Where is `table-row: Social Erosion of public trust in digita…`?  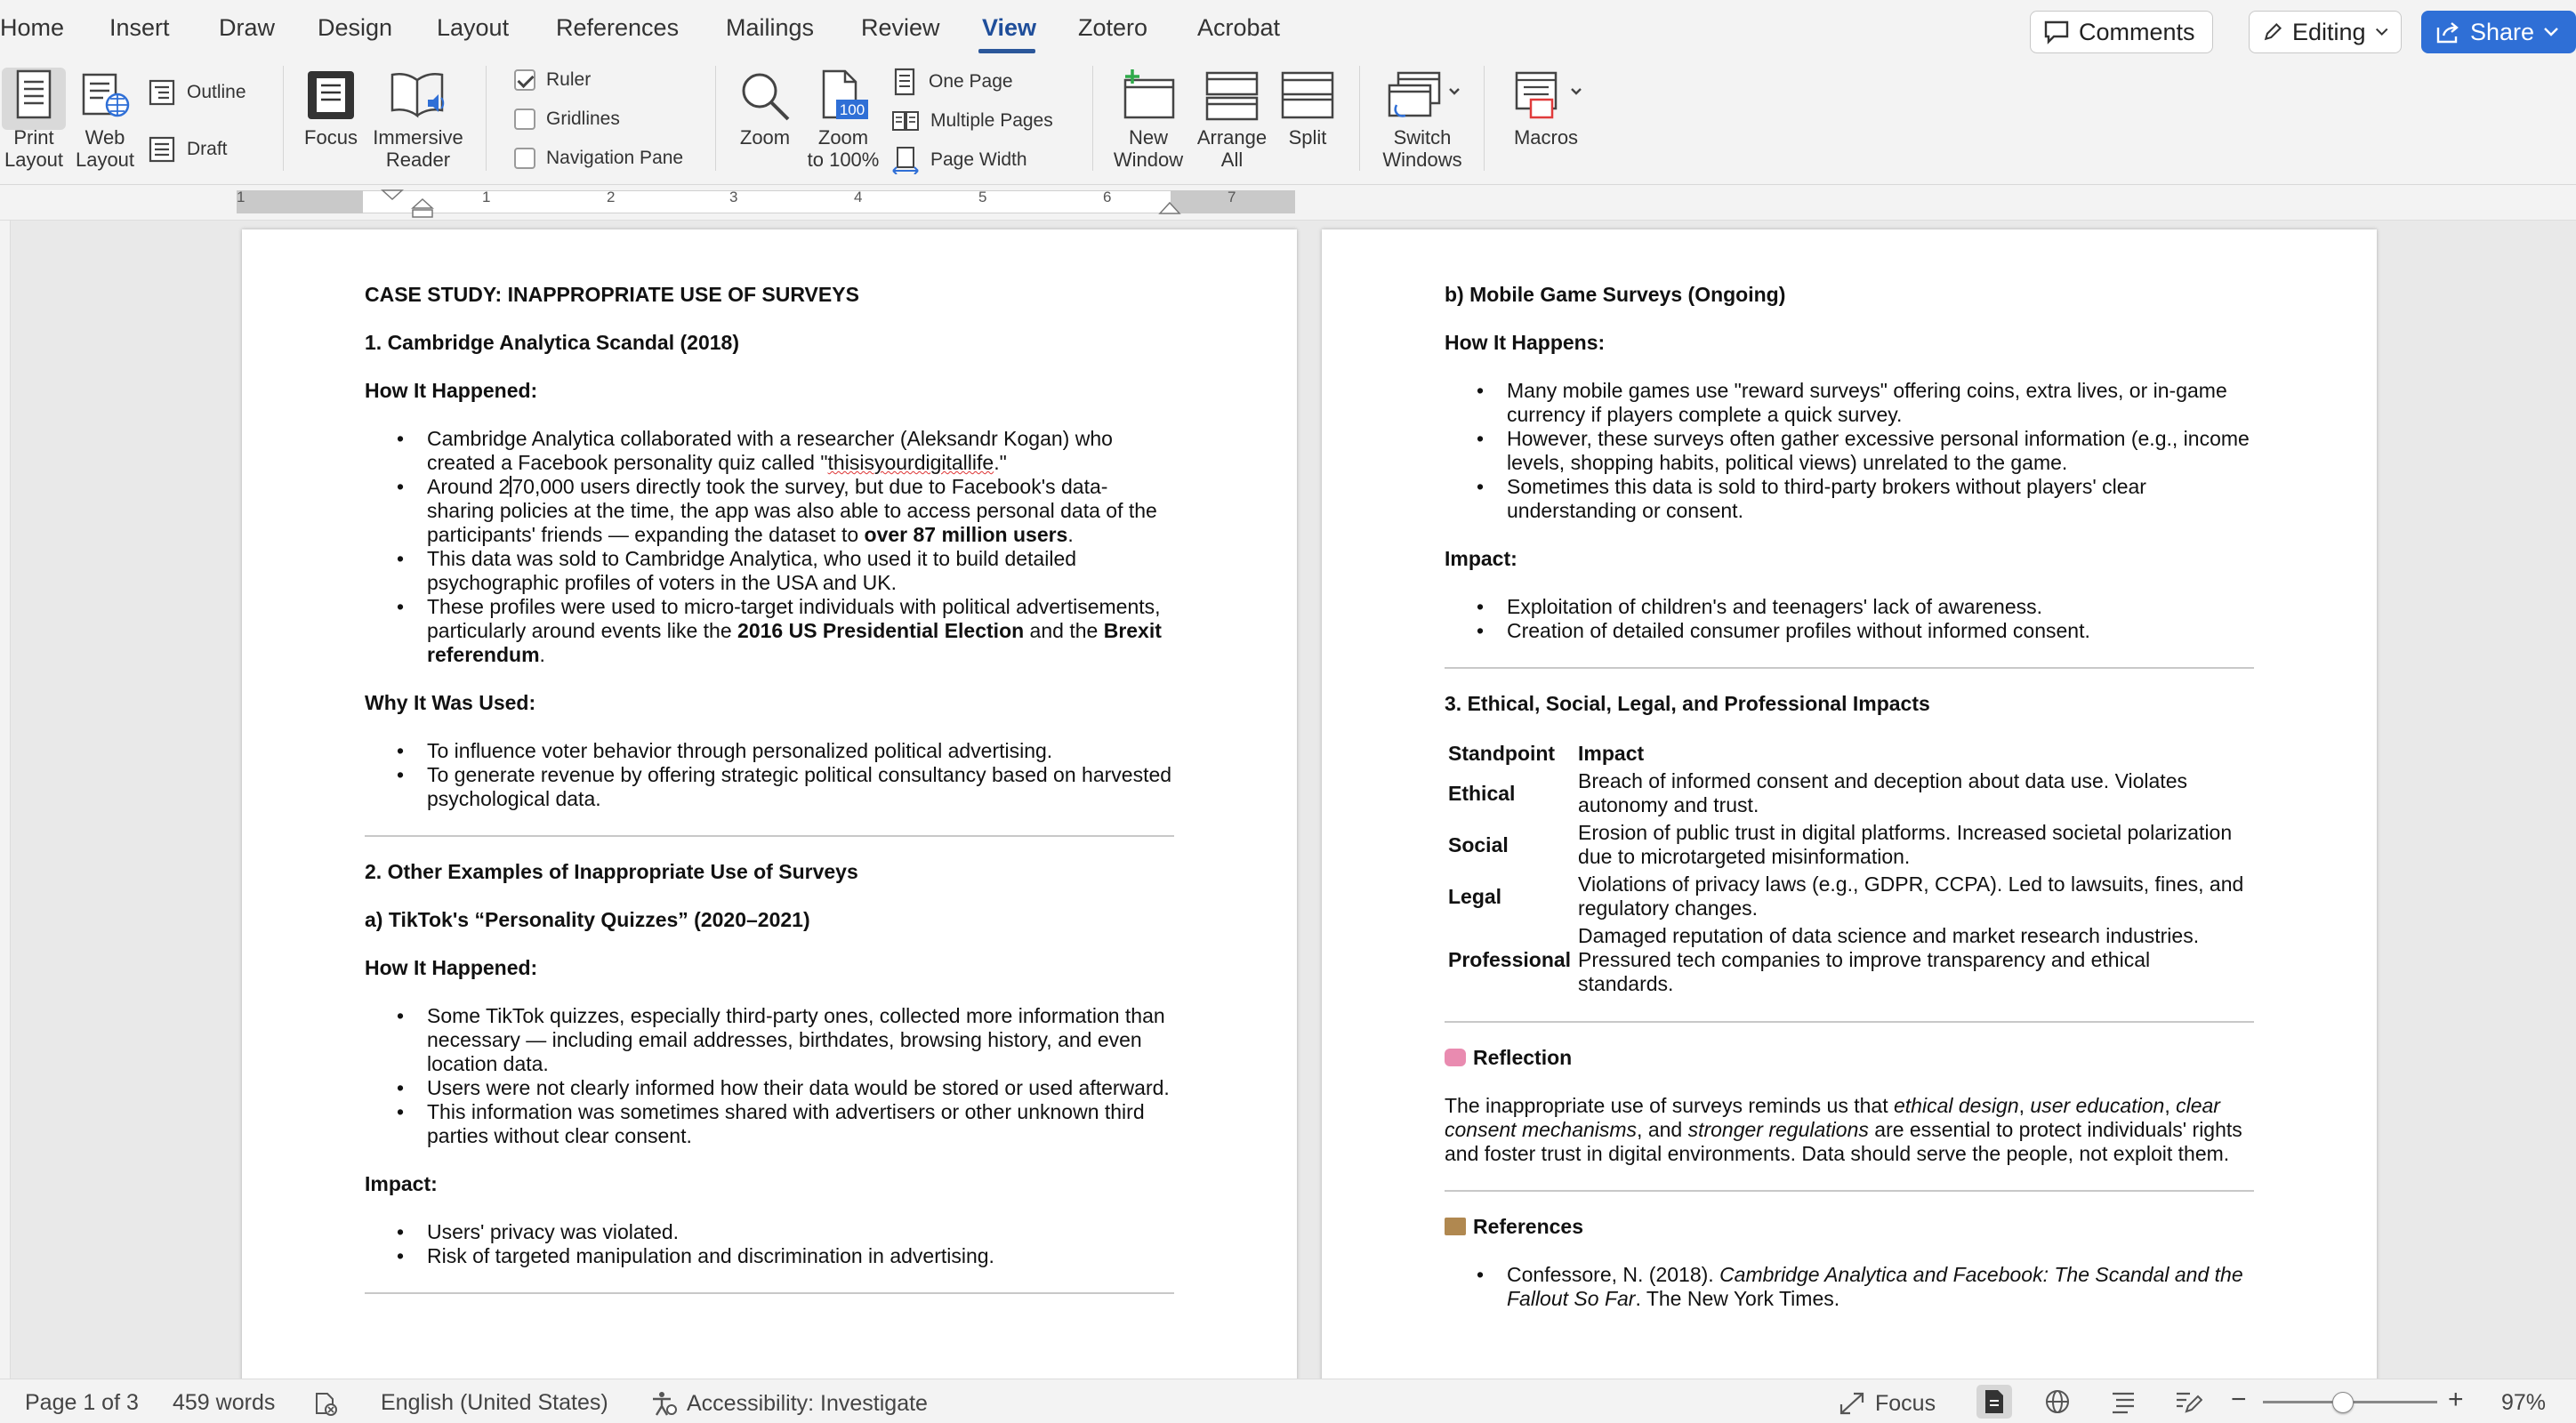 table-row: Social Erosion of public trust in digita… is located at coordinates (1849, 845).